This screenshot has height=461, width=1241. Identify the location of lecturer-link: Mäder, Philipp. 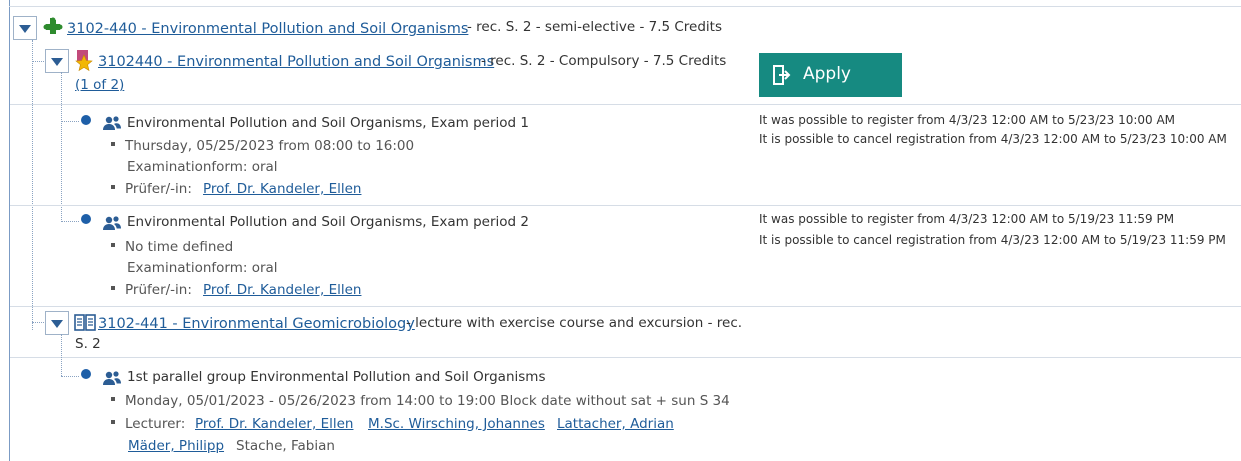
(176, 446).